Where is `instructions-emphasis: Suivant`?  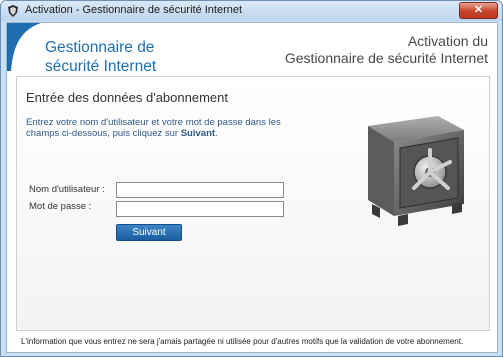
instructions-emphasis: Suivant is located at coordinates (198, 133).